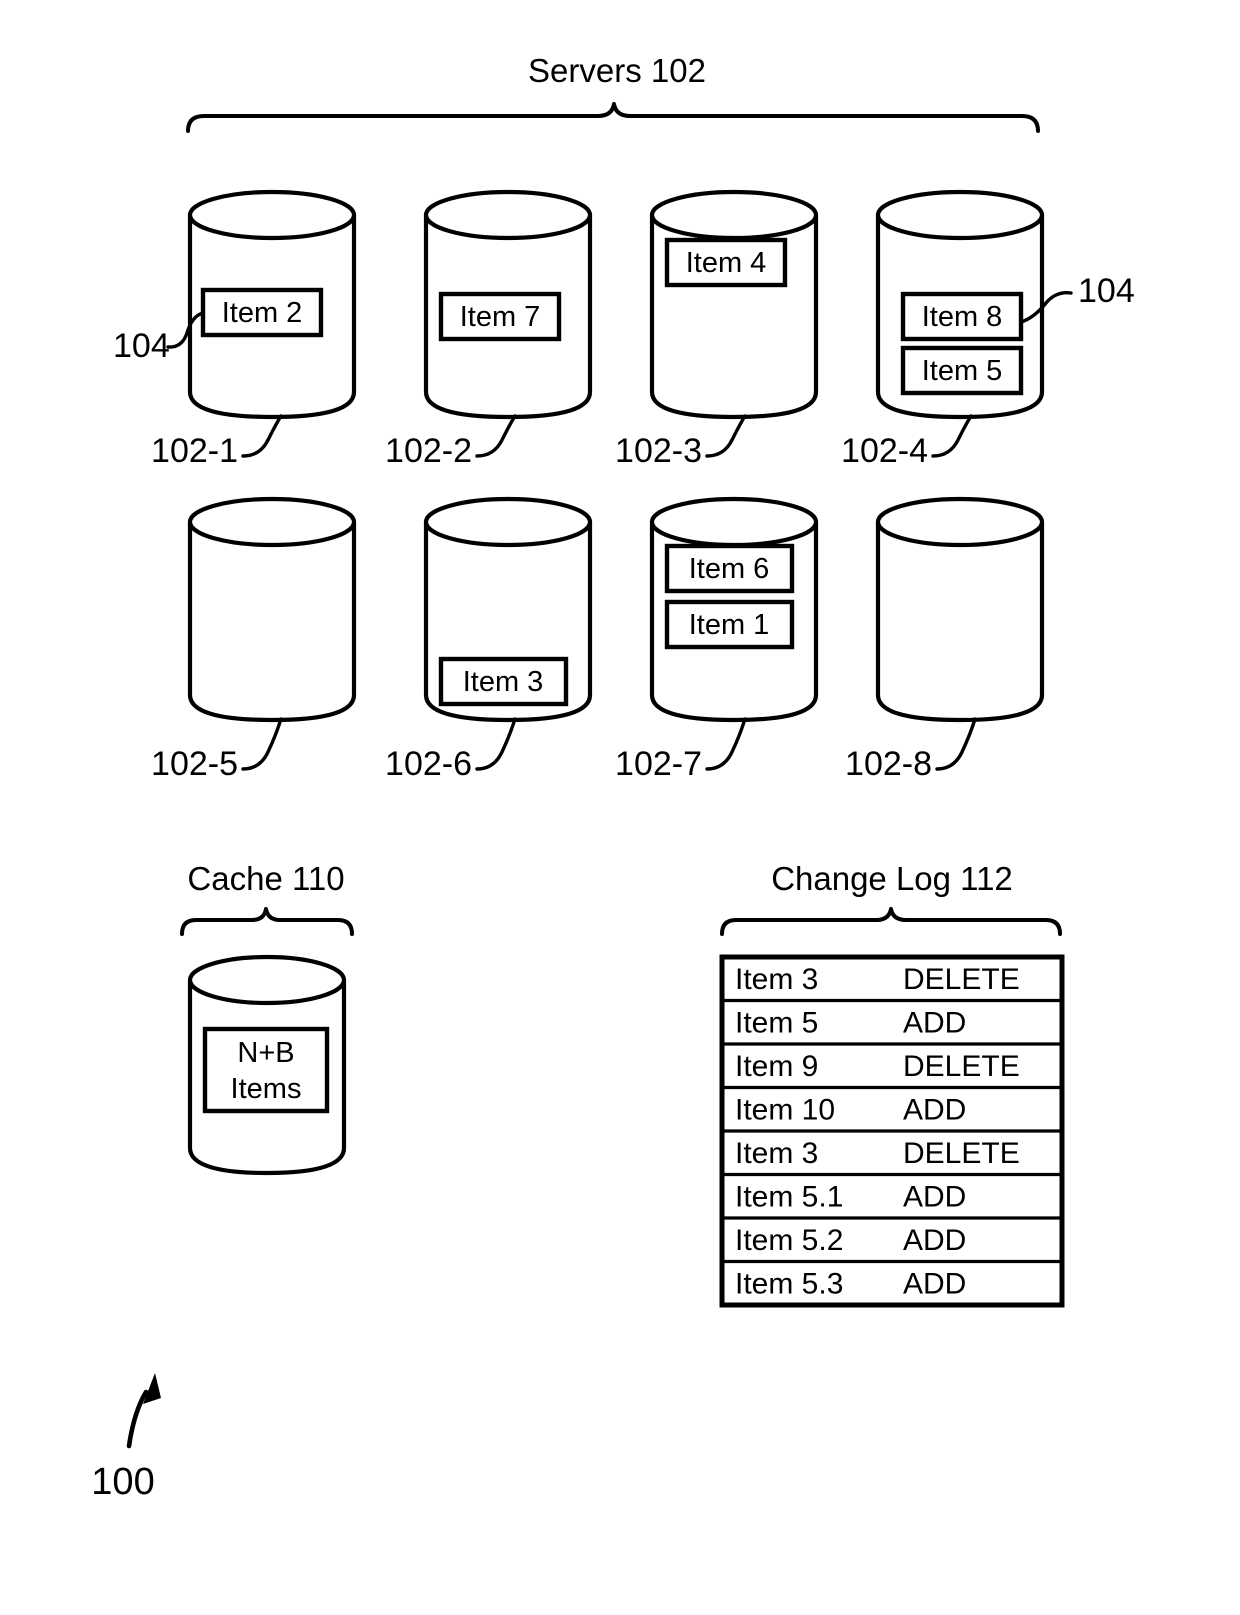 The width and height of the screenshot is (1240, 1615). Describe the element at coordinates (658, 451) in the screenshot. I see `server-ref-102-3: 102-3` at that location.